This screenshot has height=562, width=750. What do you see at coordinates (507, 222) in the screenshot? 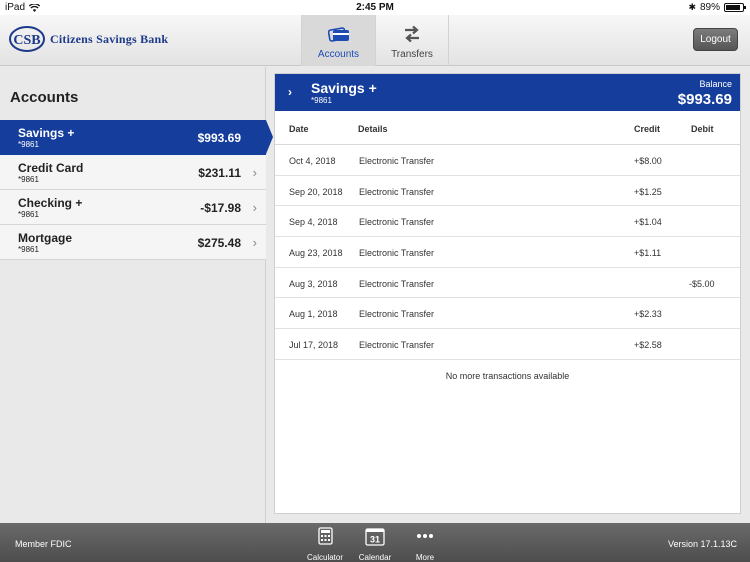
I see `table-row: Sep 4, 2018 Electronic Transfer +$1.04` at bounding box center [507, 222].